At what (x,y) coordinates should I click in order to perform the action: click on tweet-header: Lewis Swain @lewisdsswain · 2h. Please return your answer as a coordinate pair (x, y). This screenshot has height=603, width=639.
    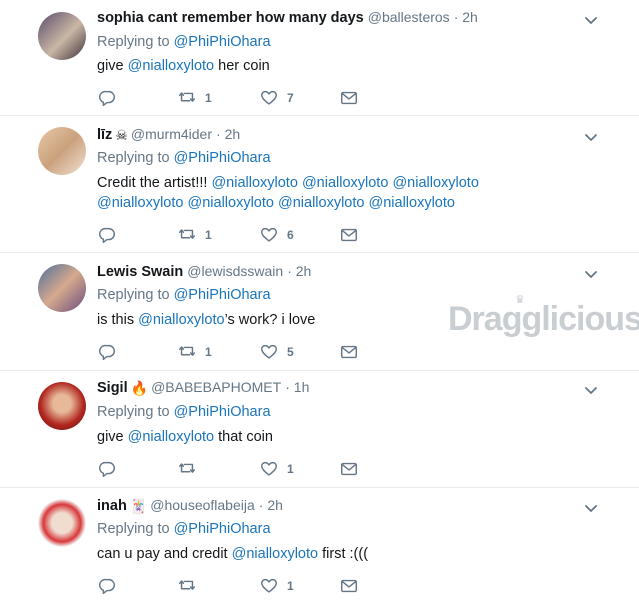
    Looking at the image, I should click on (204, 271).